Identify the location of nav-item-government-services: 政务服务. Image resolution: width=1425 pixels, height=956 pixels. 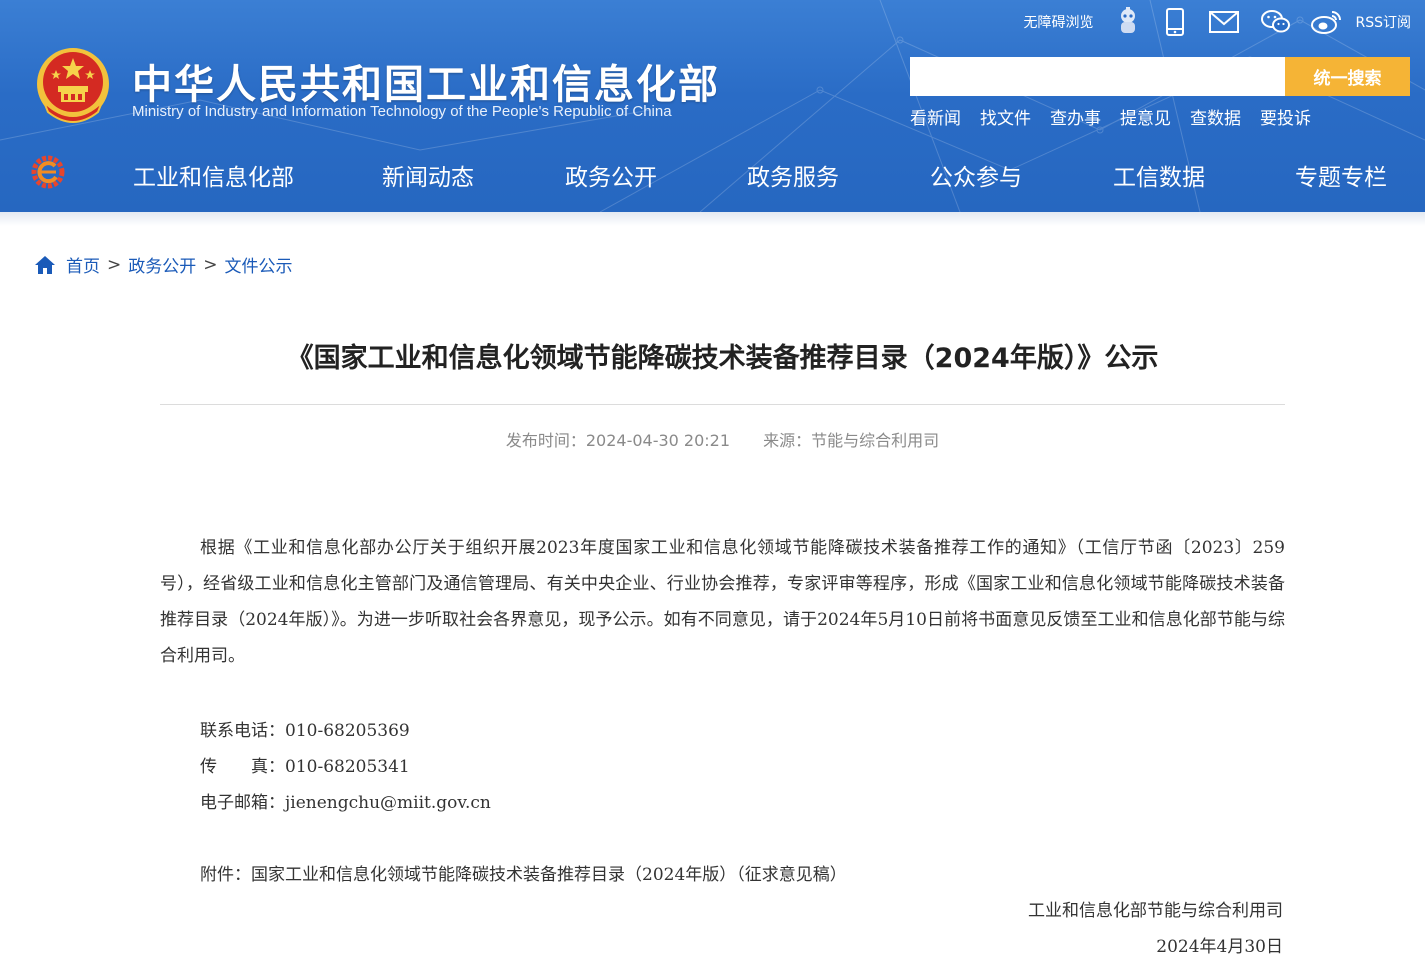
(793, 175).